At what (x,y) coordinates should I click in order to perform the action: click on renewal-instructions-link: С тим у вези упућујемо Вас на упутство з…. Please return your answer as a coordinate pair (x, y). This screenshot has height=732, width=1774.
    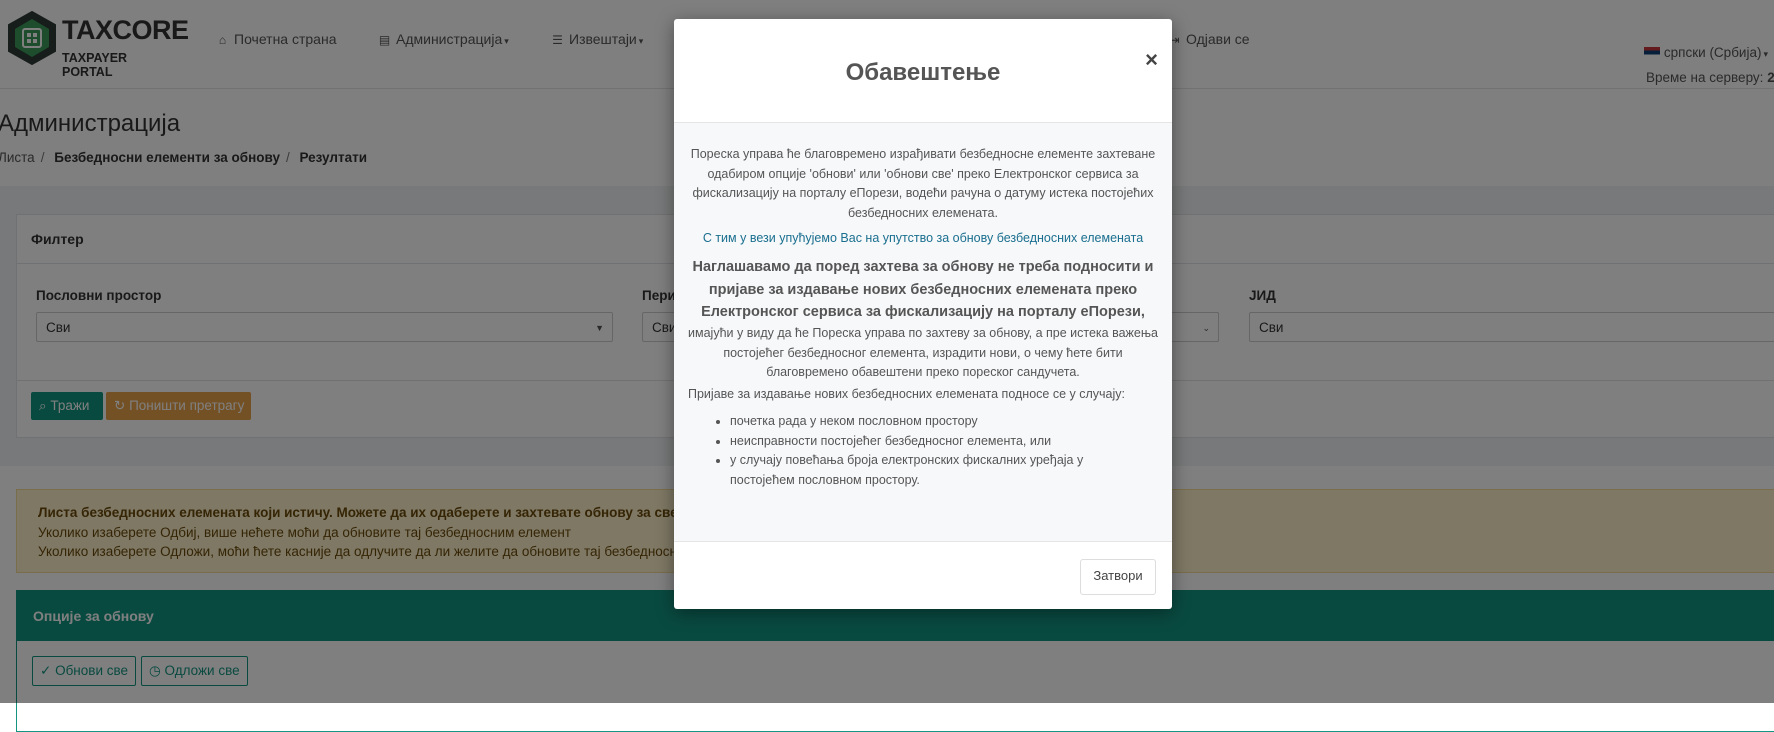
    Looking at the image, I should click on (923, 238).